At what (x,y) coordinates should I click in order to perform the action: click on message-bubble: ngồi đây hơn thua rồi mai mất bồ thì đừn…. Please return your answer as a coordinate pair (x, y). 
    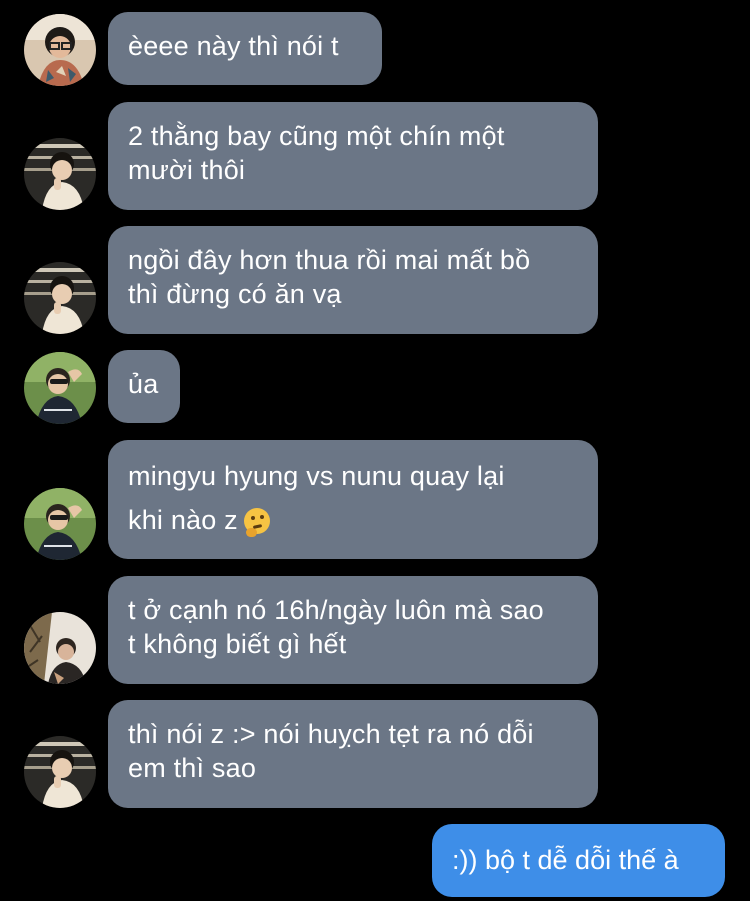
    Looking at the image, I should click on (353, 280).